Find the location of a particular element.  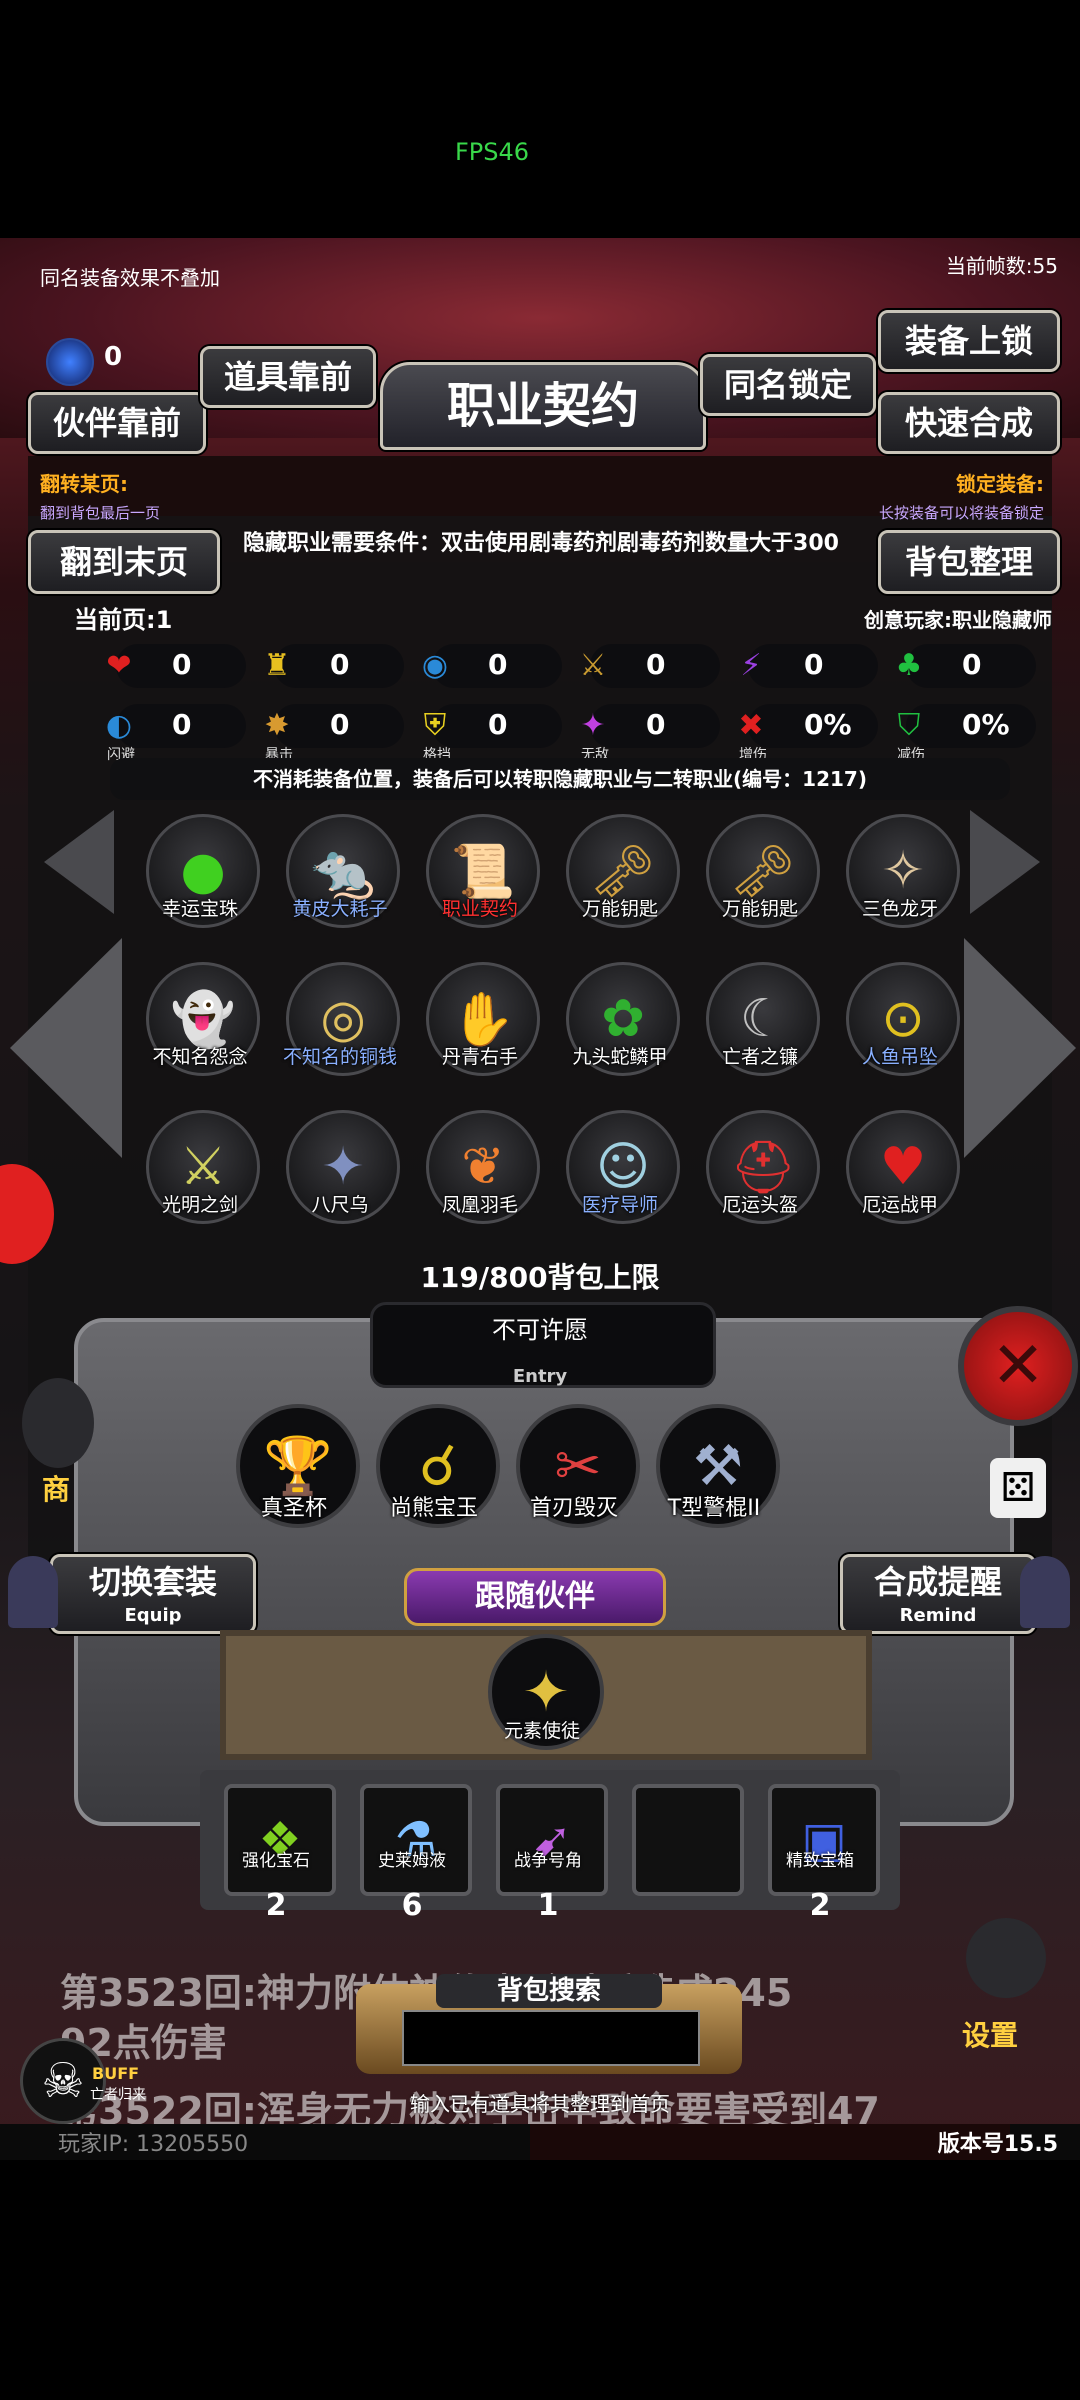

inventory-item-label: 医疗导师 is located at coordinates (619, 1205).